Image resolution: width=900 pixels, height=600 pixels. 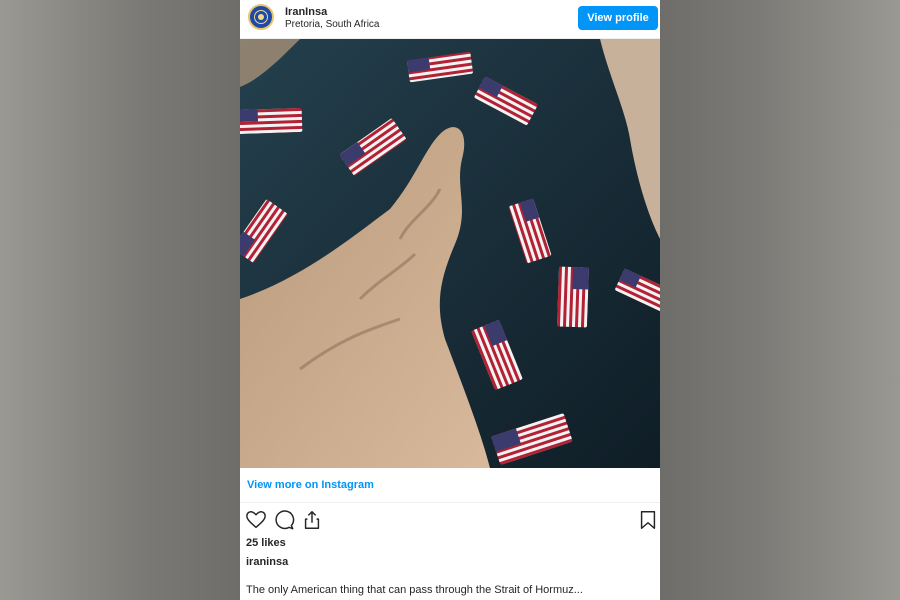 What do you see at coordinates (312, 520) in the screenshot?
I see `share-icon` at bounding box center [312, 520].